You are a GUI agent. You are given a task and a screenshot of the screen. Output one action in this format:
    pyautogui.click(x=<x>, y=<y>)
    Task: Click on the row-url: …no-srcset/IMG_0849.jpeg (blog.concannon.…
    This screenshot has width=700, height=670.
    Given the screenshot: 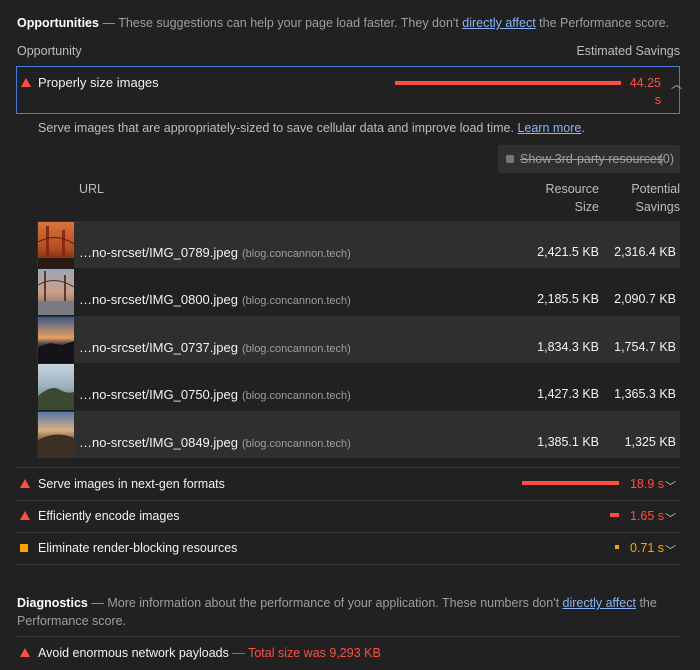 What is the action you would take?
    pyautogui.click(x=215, y=442)
    